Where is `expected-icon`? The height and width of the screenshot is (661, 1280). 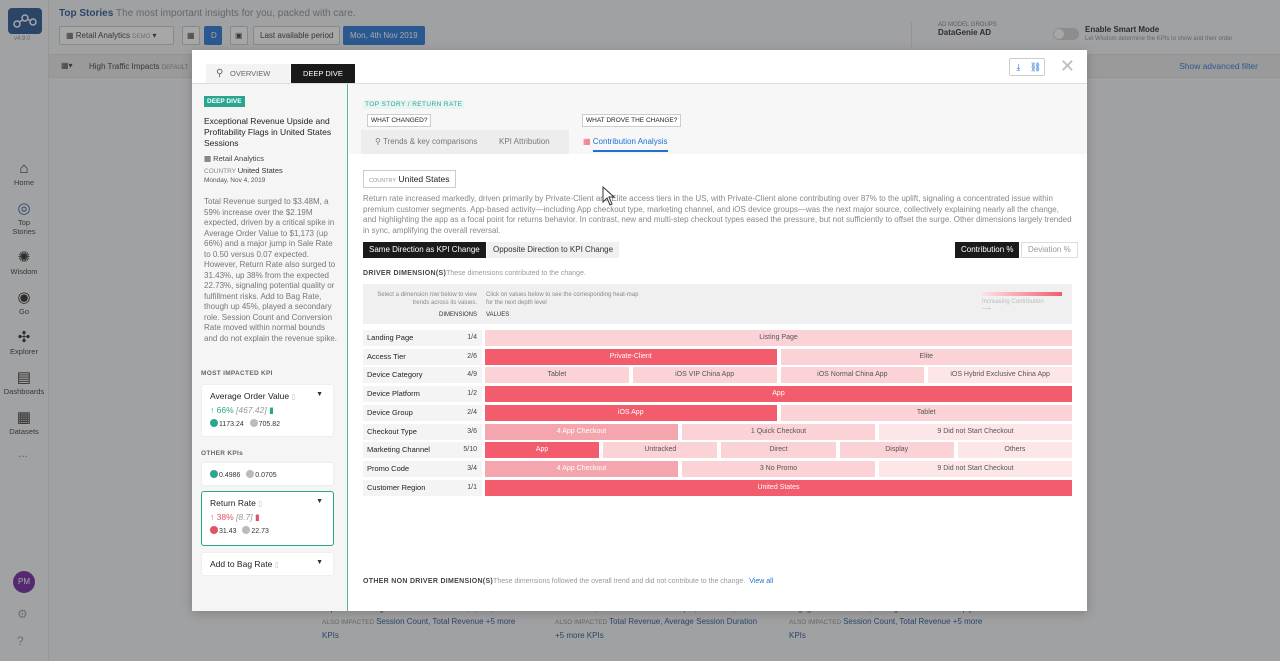
expected-icon is located at coordinates (246, 530).